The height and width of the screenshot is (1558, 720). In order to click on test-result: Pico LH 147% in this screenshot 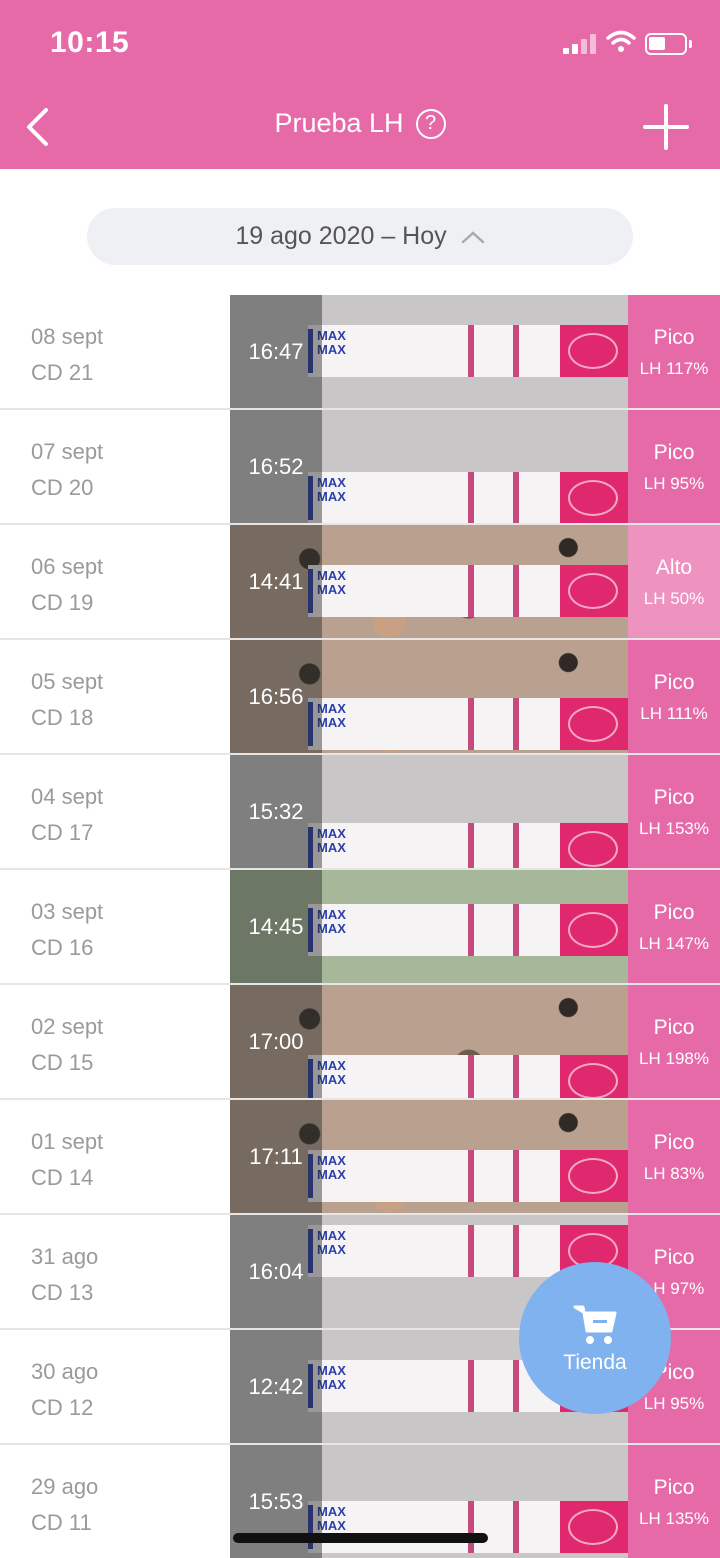, I will do `click(674, 926)`.